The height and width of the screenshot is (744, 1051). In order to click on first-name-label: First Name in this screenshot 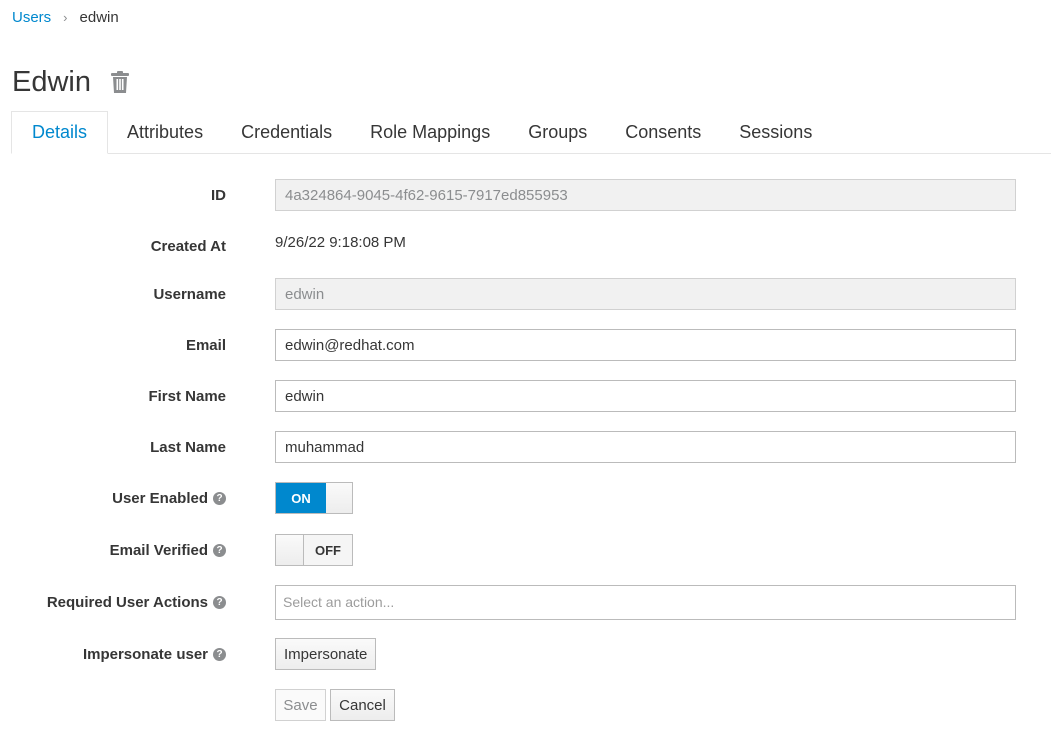, I will do `click(187, 396)`.